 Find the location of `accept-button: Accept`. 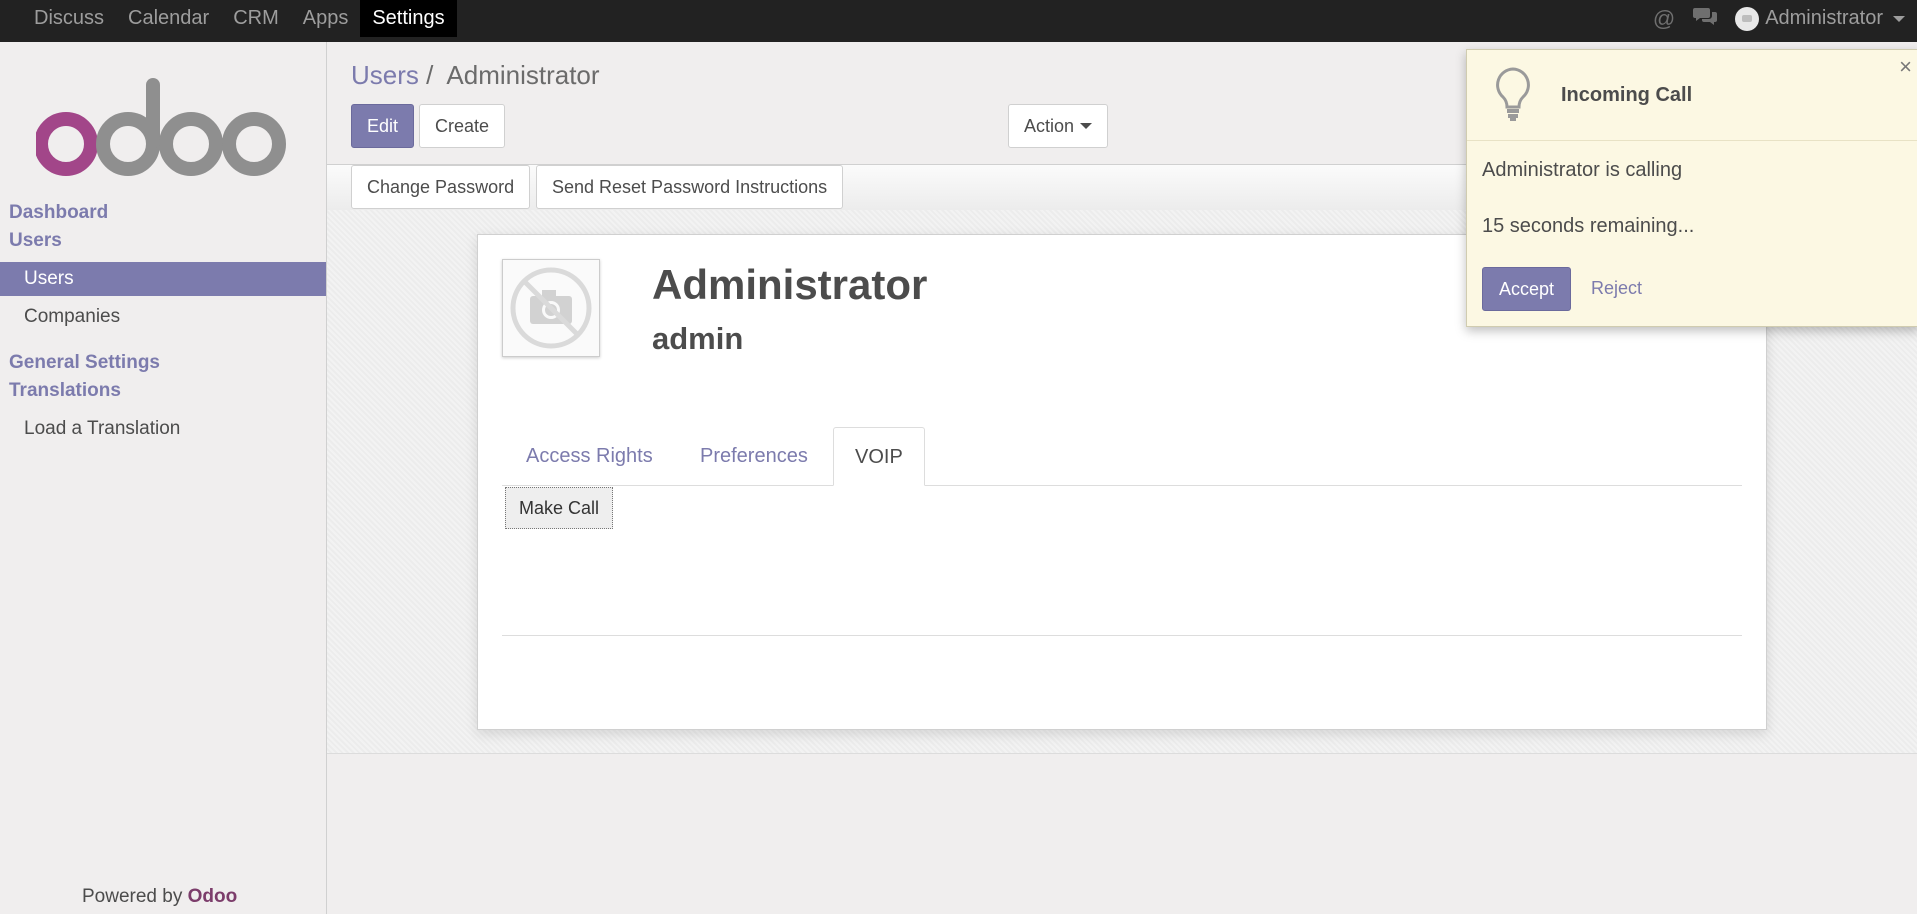

accept-button: Accept is located at coordinates (1527, 289).